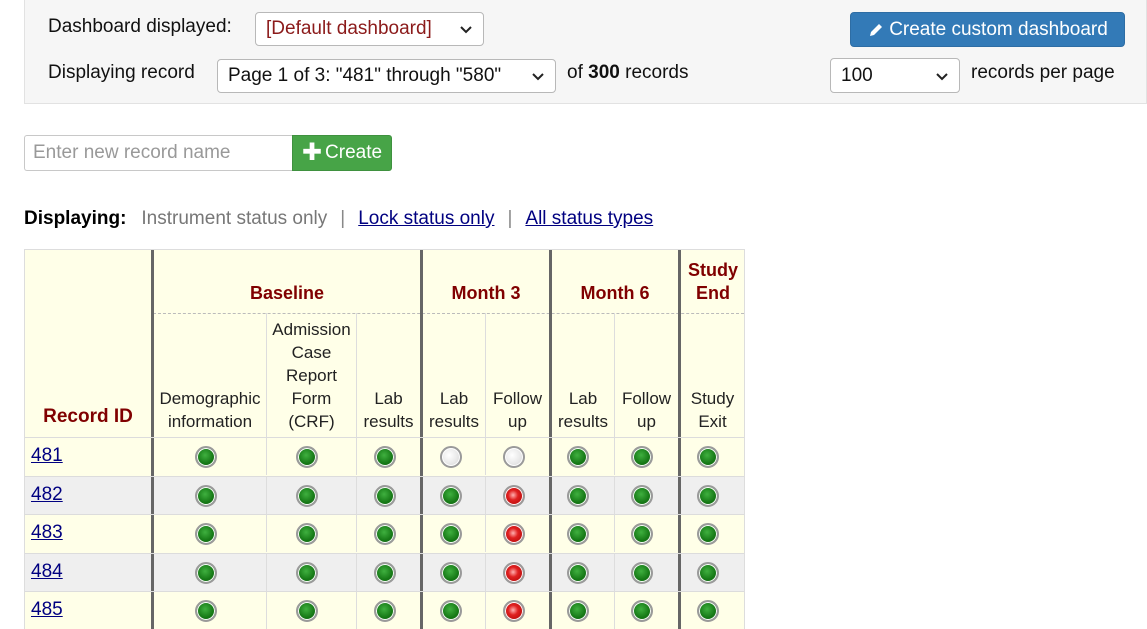 Image resolution: width=1147 pixels, height=629 pixels. I want to click on event-header-study-end: Study End, so click(712, 281).